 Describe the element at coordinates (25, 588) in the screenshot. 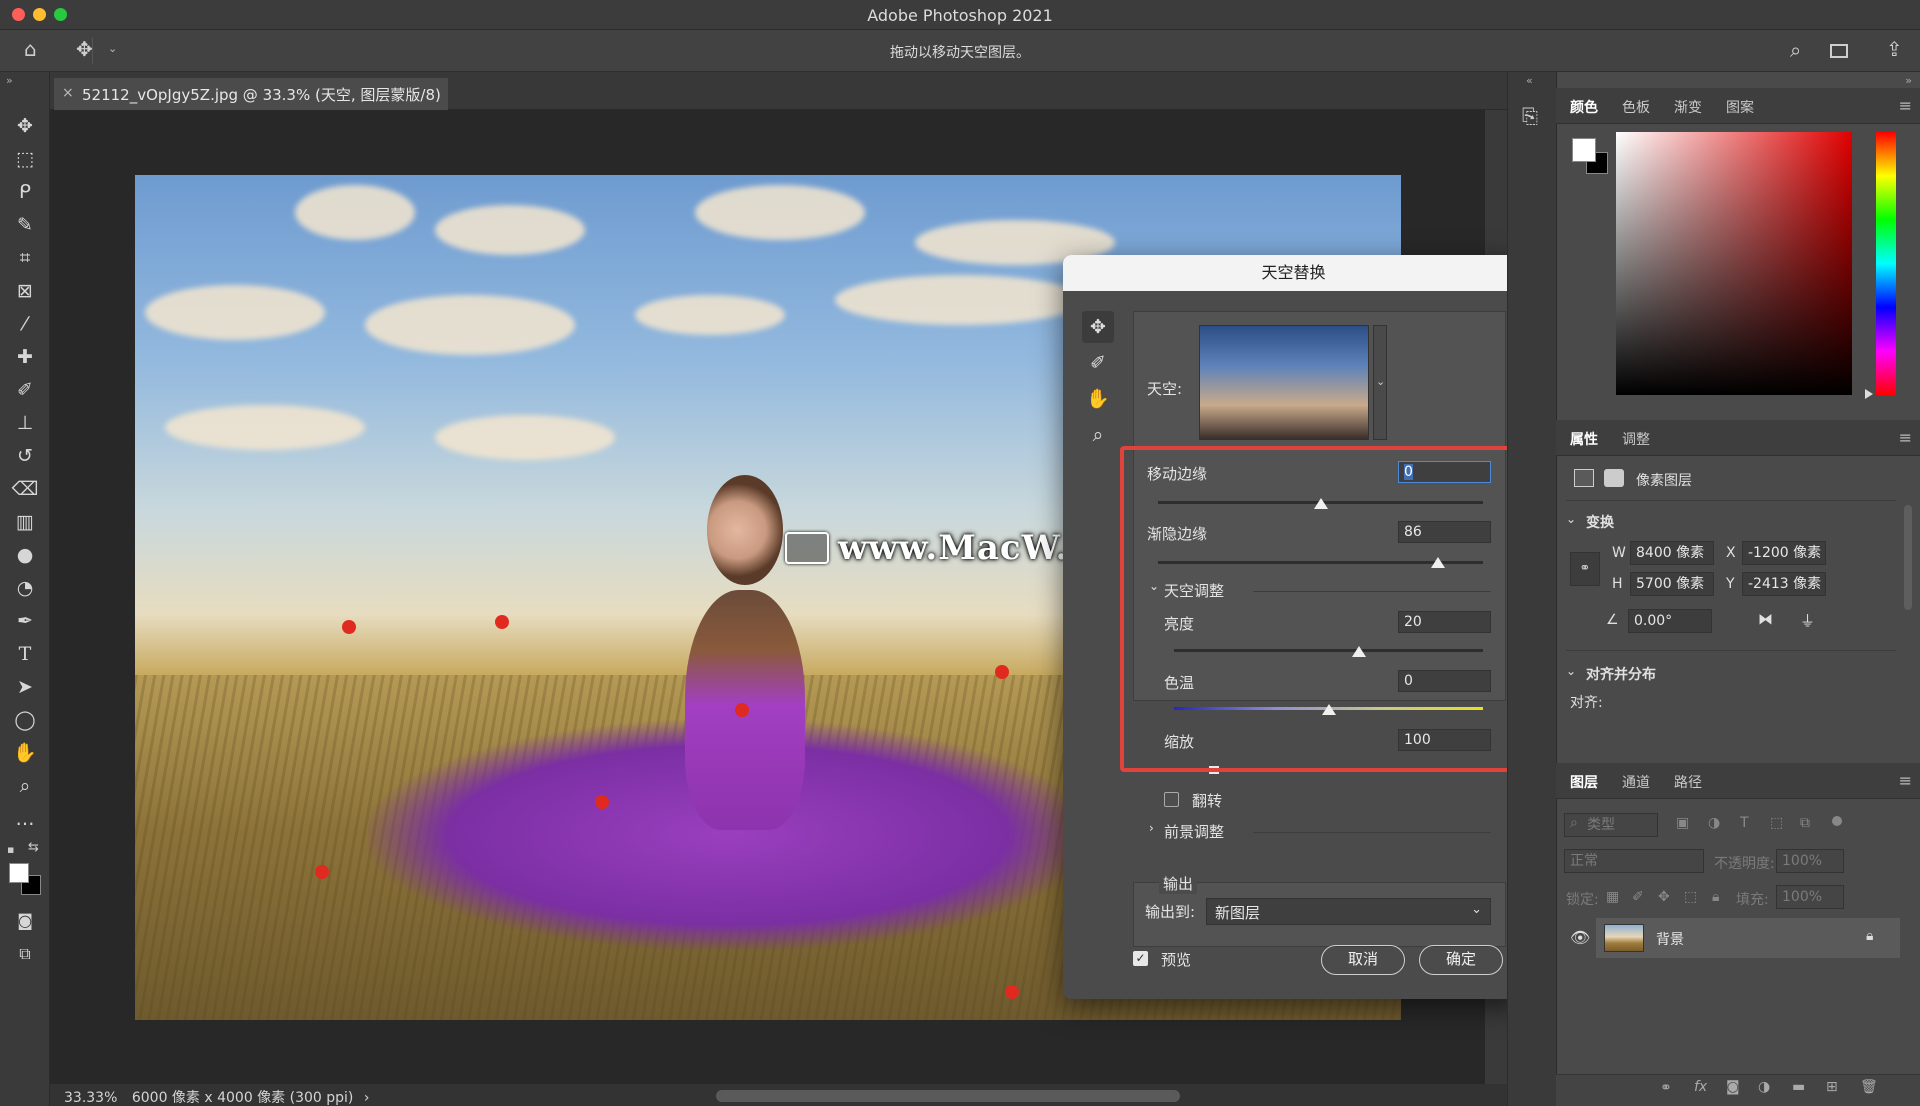

I see `dodge-tool-icon: ◔` at that location.